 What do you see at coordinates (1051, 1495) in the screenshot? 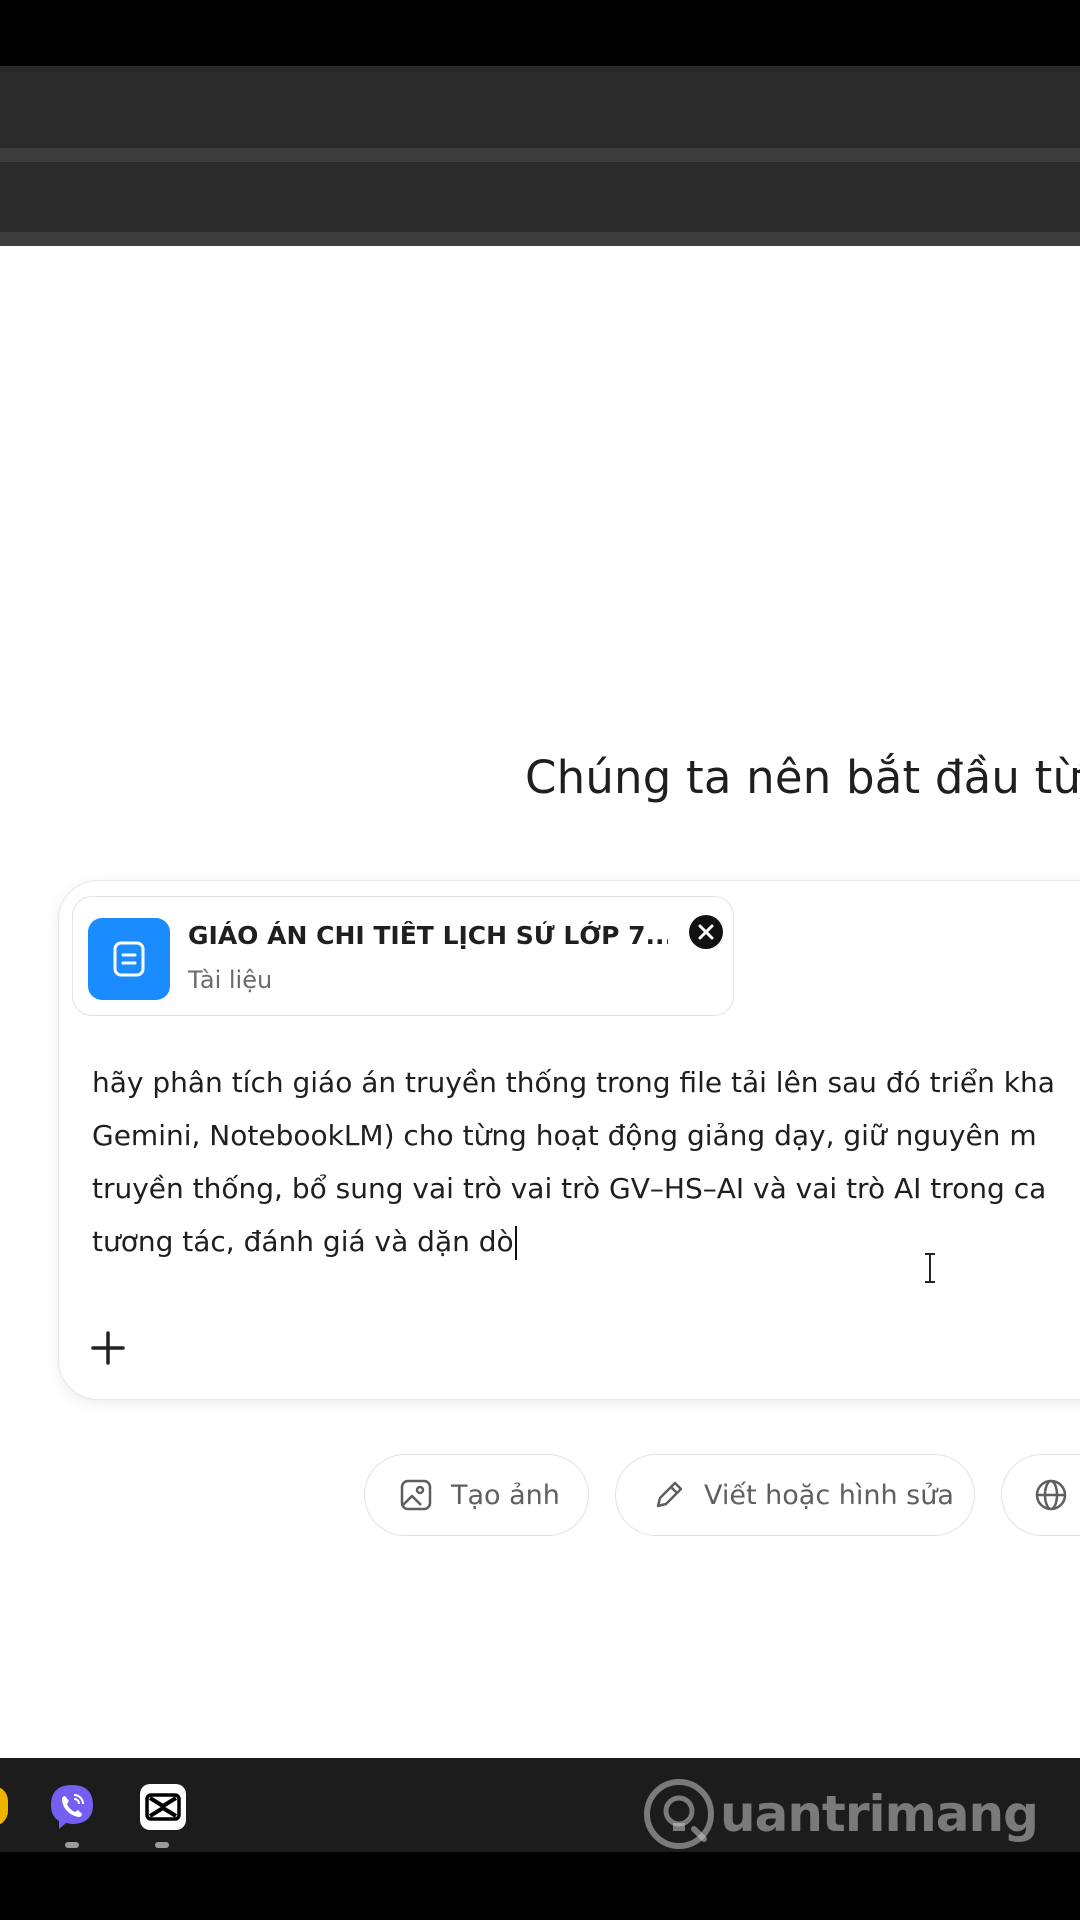
I see `globe-icon` at bounding box center [1051, 1495].